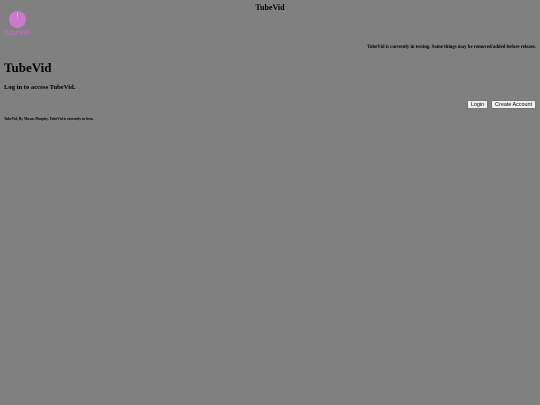 Image resolution: width=540 pixels, height=405 pixels. What do you see at coordinates (40, 87) in the screenshot?
I see `login-prompt: Log in to access TubeVid.` at bounding box center [40, 87].